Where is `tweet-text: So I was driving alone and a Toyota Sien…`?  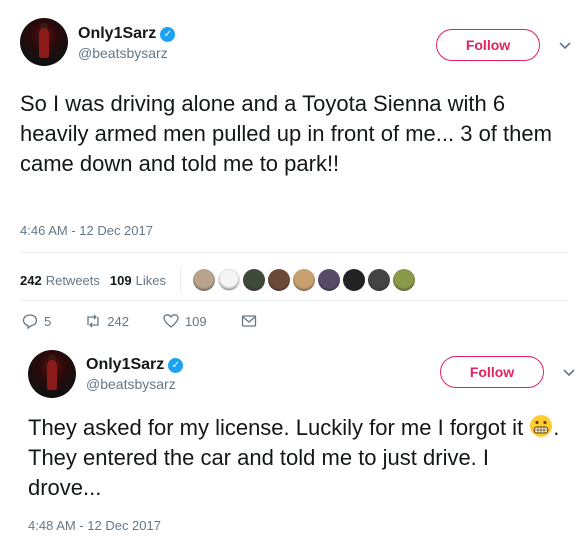
tweet-text: So I was driving alone and a Toyota Sien… is located at coordinates (286, 133).